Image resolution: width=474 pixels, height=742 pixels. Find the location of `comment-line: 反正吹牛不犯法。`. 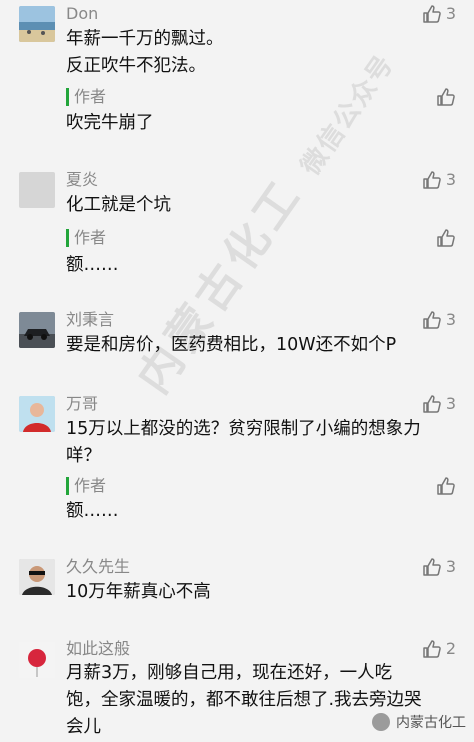

comment-line: 反正吹牛不犯法。 is located at coordinates (136, 66).